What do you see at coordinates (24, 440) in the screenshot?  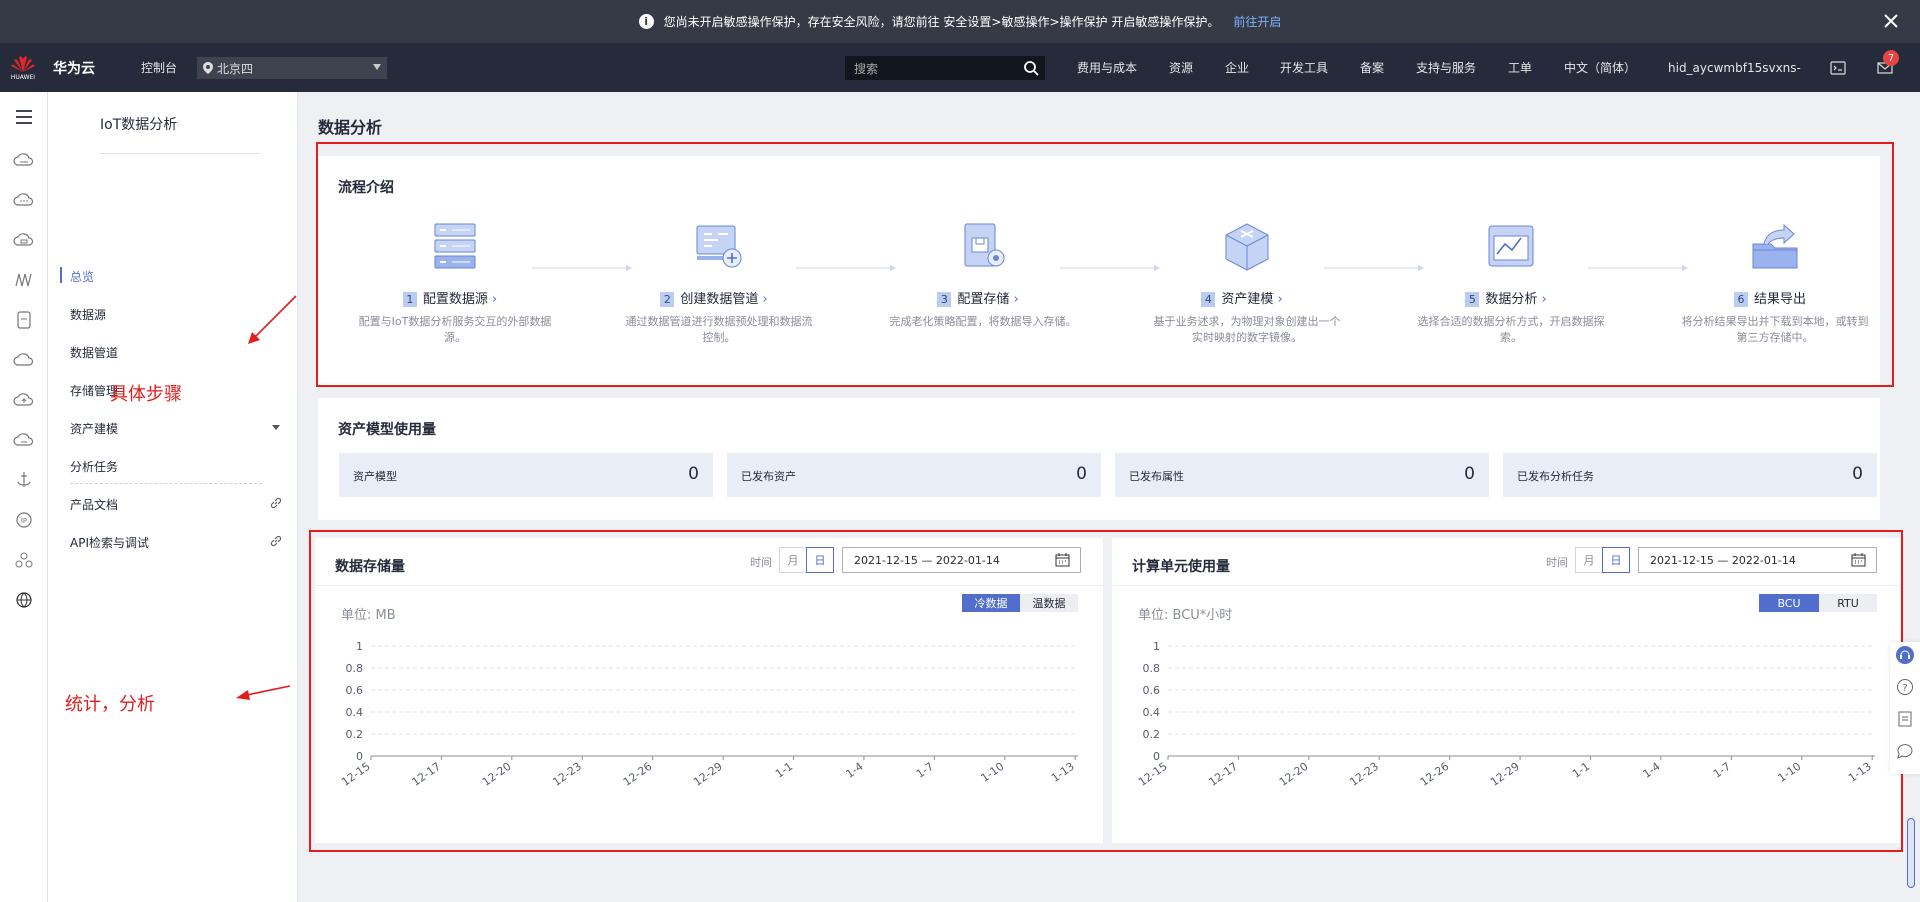 I see `cloud-sync-icon` at bounding box center [24, 440].